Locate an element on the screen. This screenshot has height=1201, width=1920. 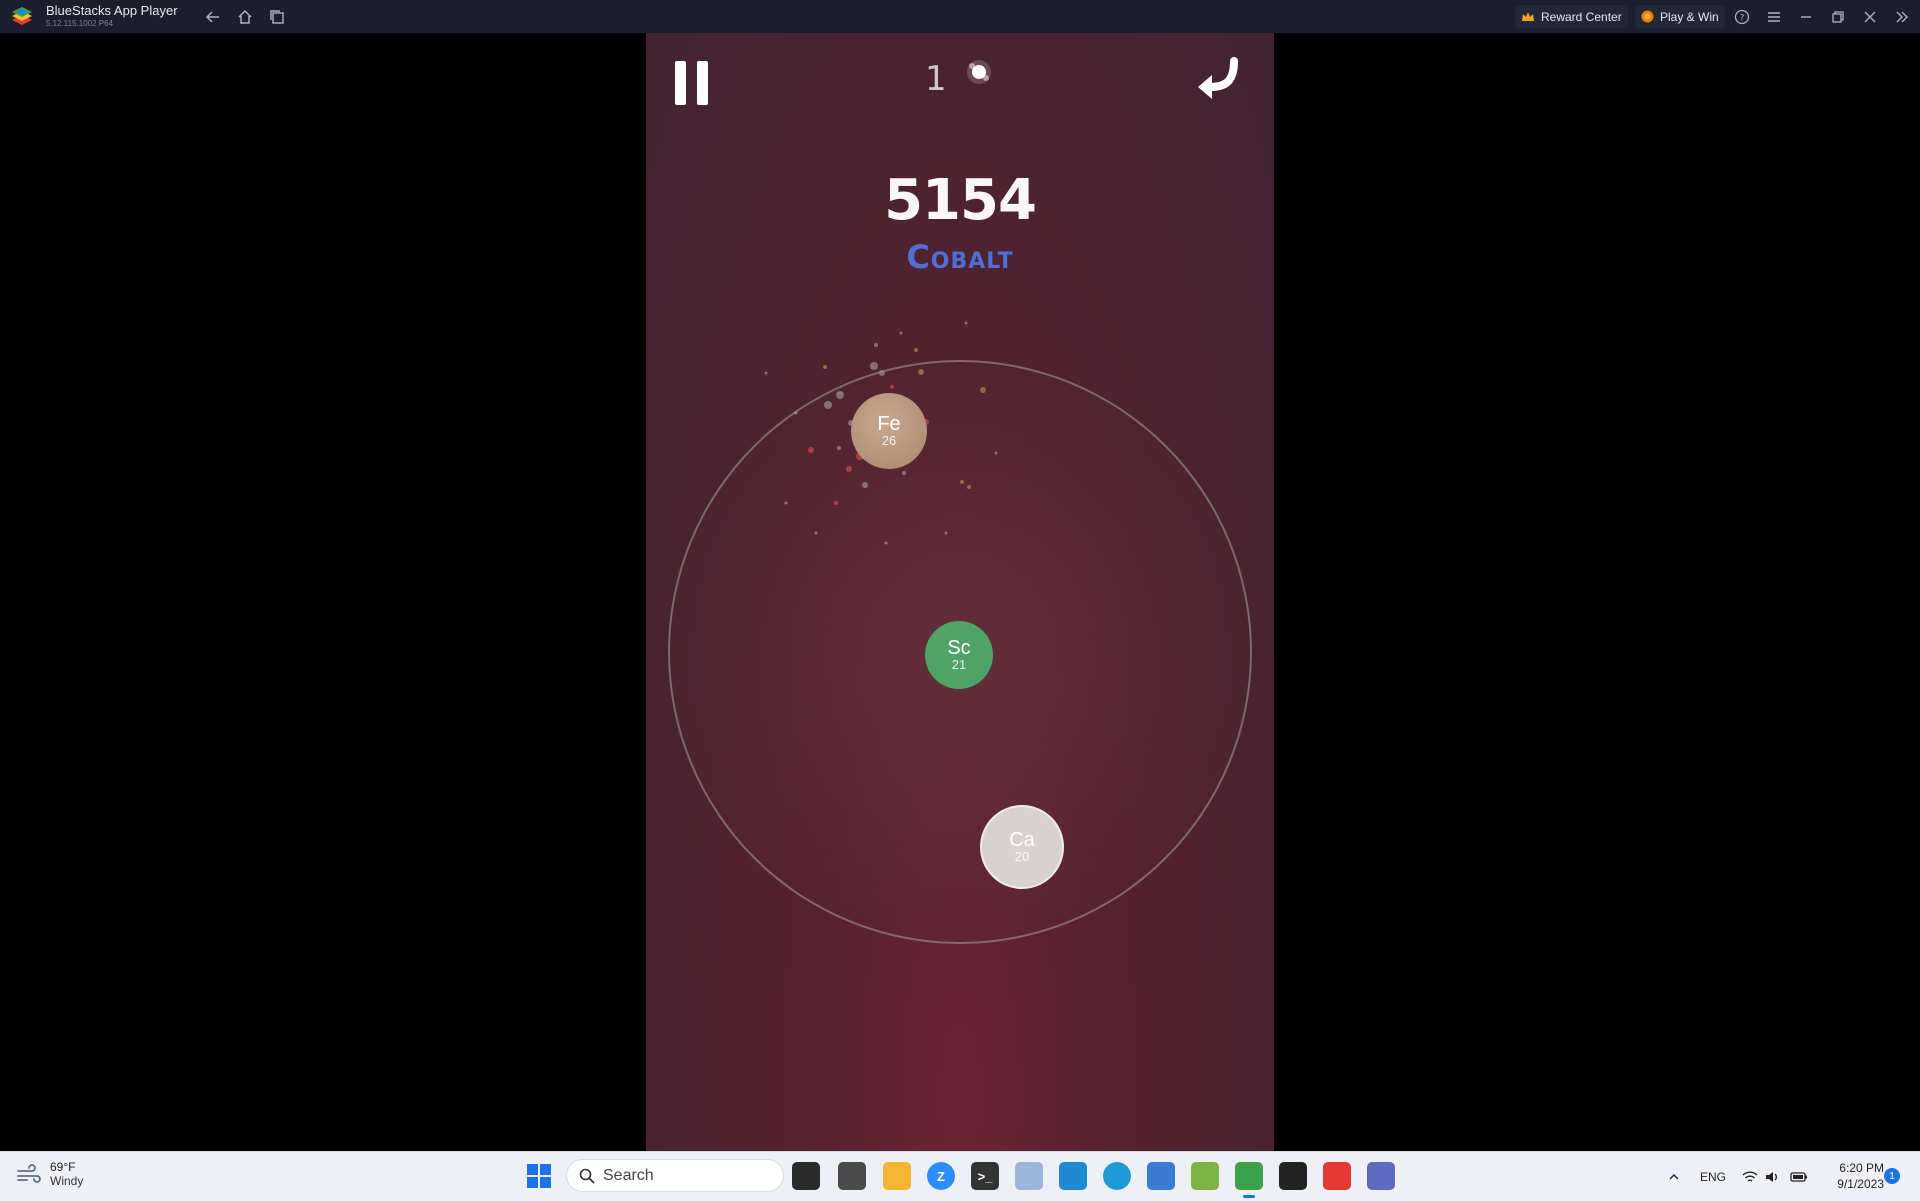
play-win-label: Play & Win is located at coordinates (1689, 16).